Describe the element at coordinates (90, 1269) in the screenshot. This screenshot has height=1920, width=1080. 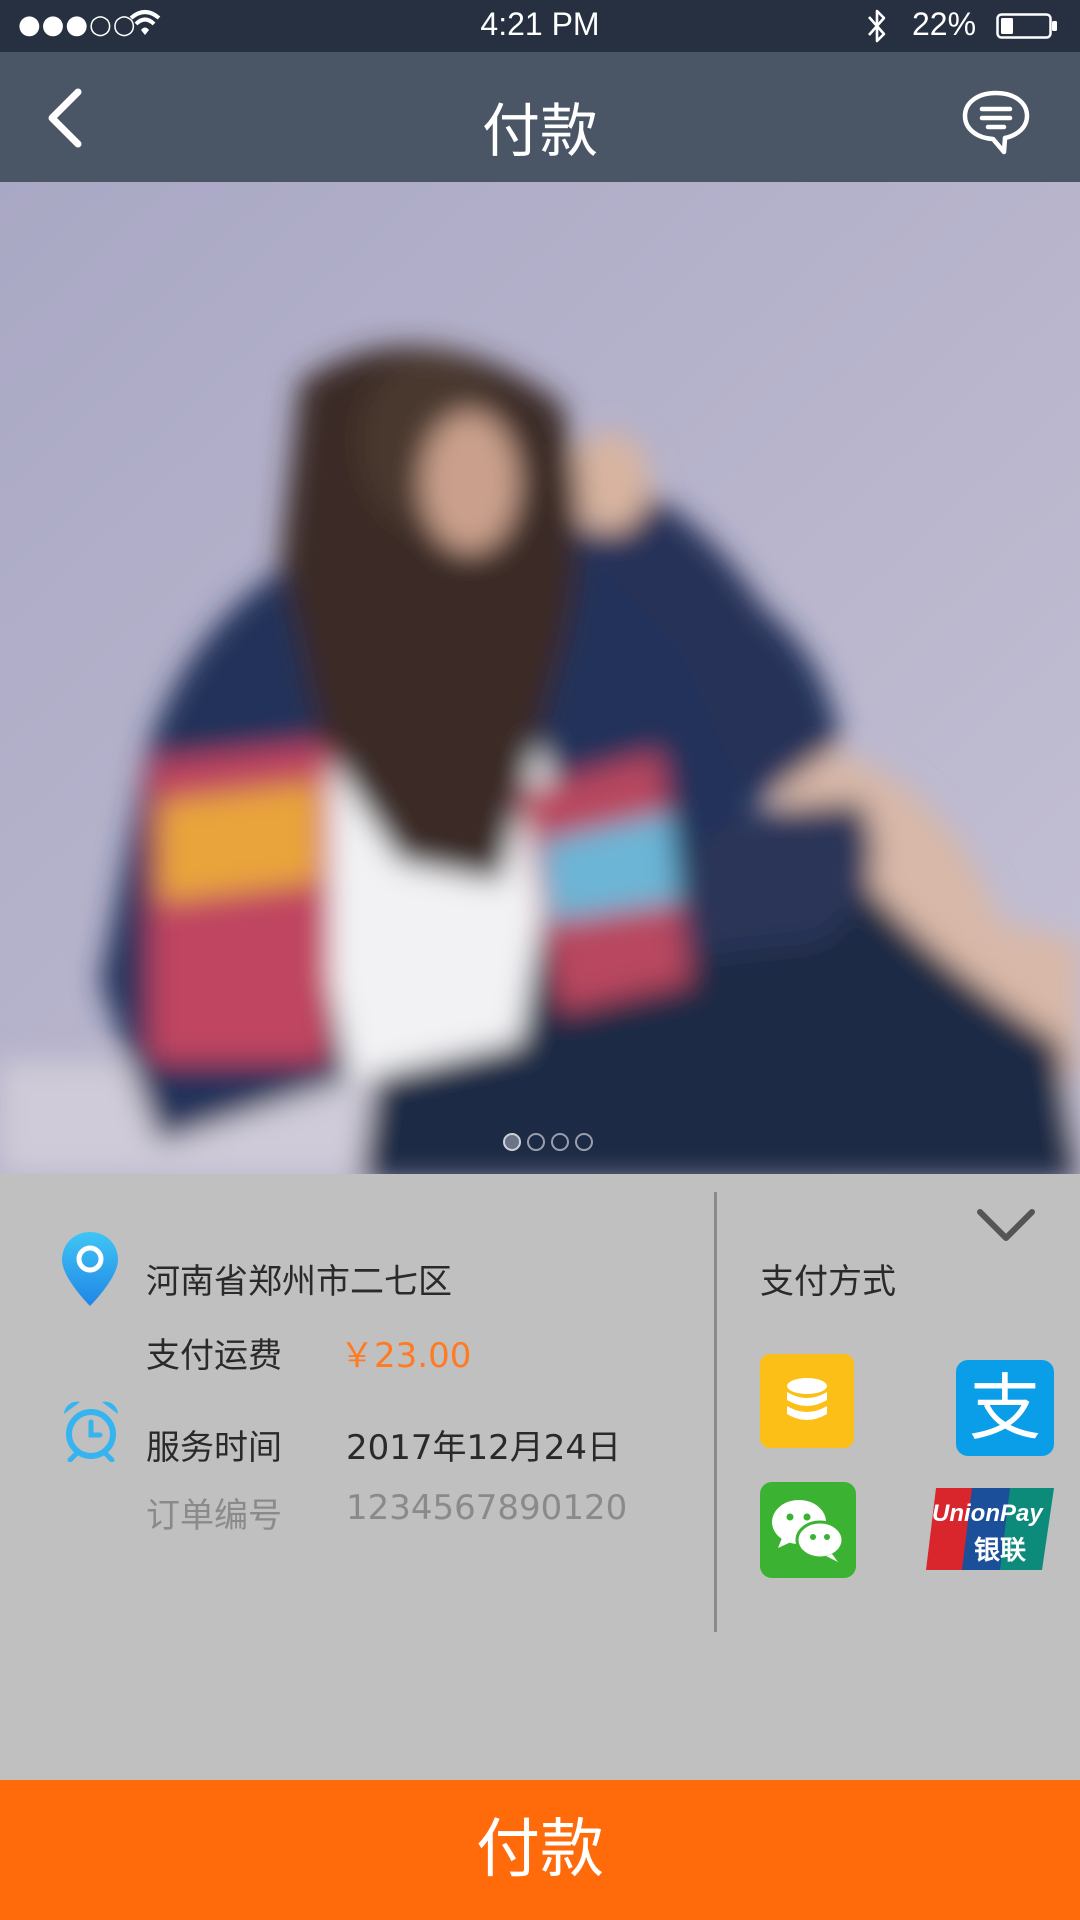
I see `location-pin-icon` at that location.